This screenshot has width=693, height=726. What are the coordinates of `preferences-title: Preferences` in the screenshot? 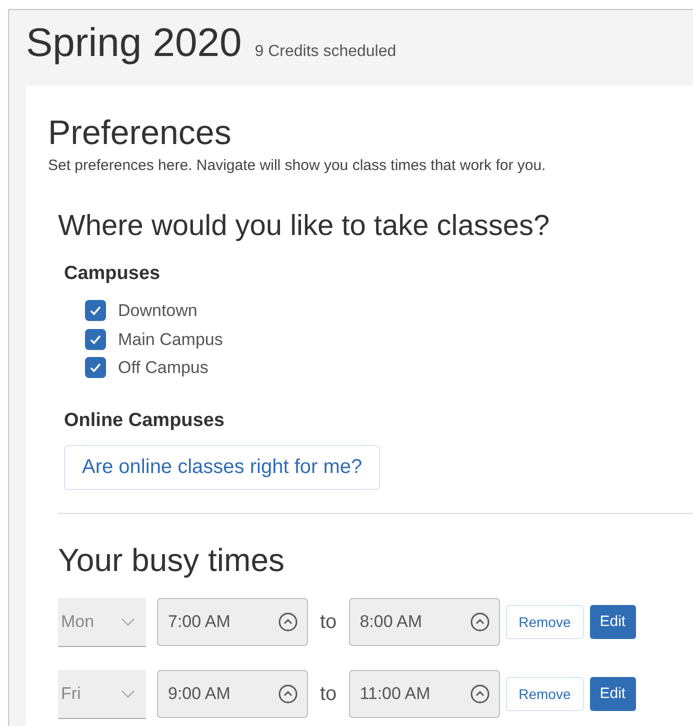 It's located at (140, 133).